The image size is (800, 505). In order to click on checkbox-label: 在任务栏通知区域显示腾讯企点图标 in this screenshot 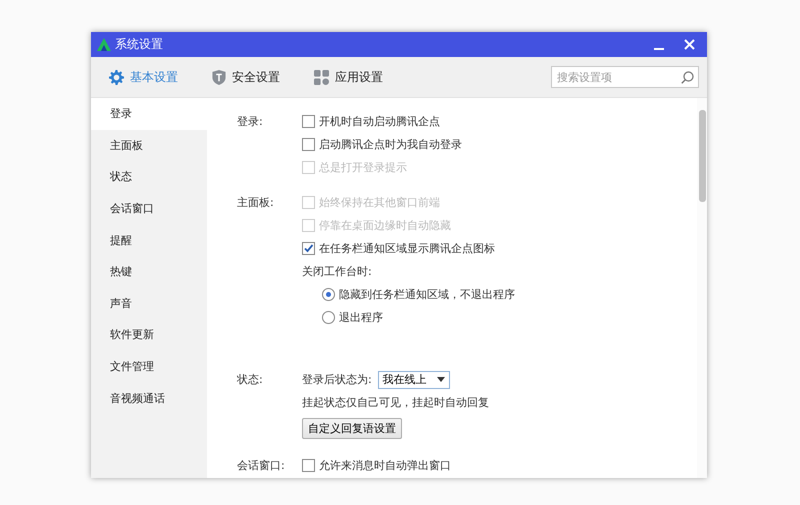, I will do `click(407, 248)`.